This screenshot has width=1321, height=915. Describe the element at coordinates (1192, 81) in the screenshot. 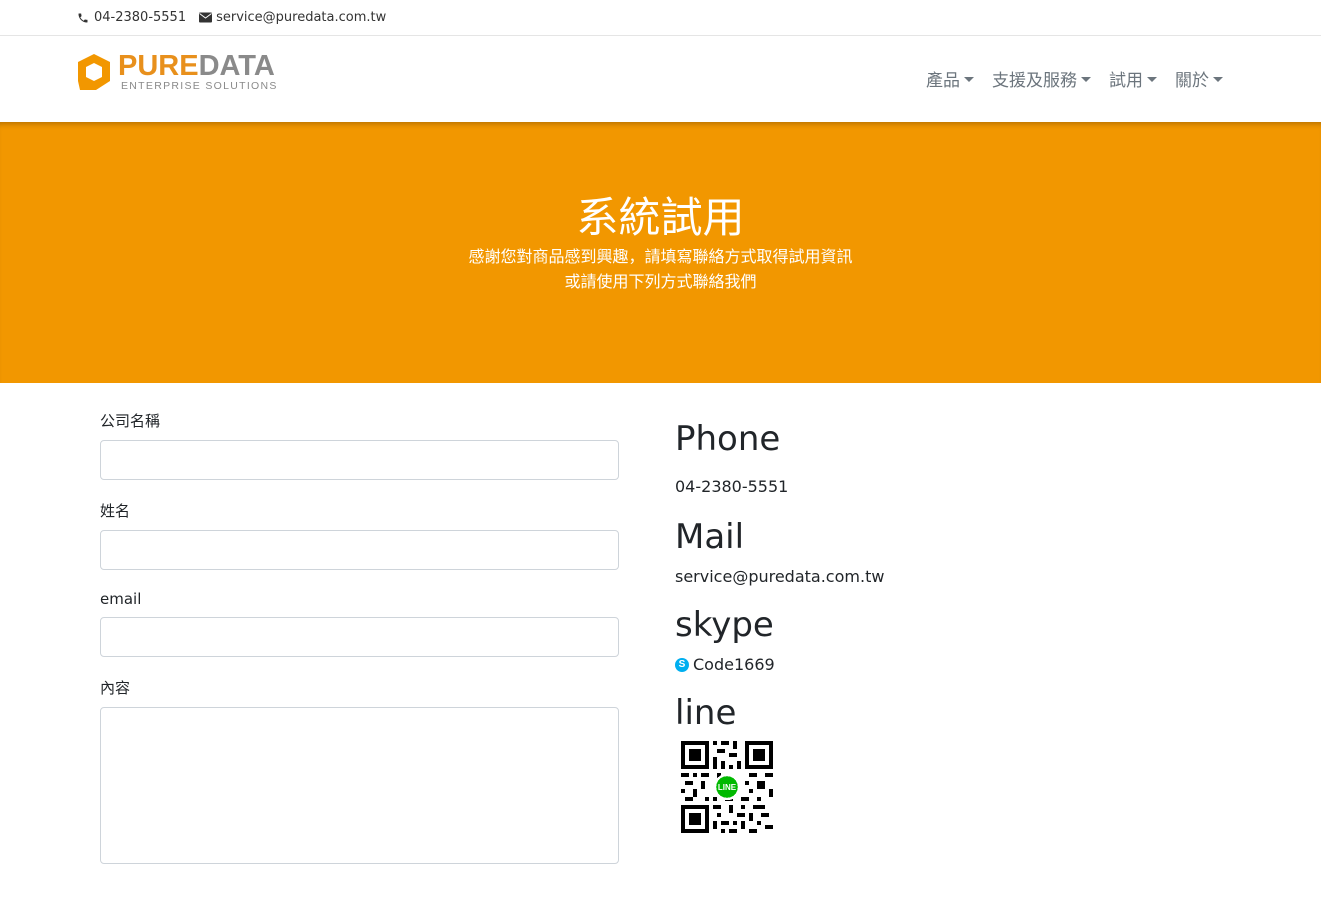

I see `nav-item-label: 關於` at that location.